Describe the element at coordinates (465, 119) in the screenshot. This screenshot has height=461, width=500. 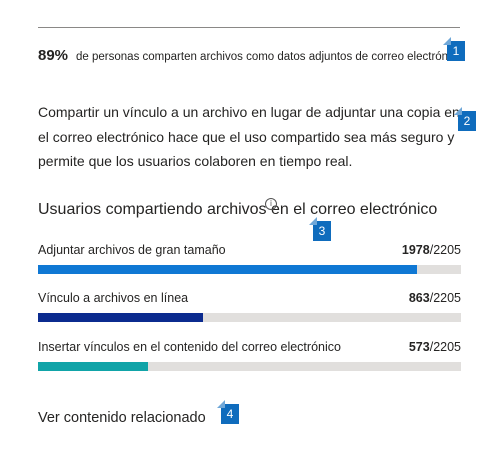
I see `callout-badge-2: 2` at that location.